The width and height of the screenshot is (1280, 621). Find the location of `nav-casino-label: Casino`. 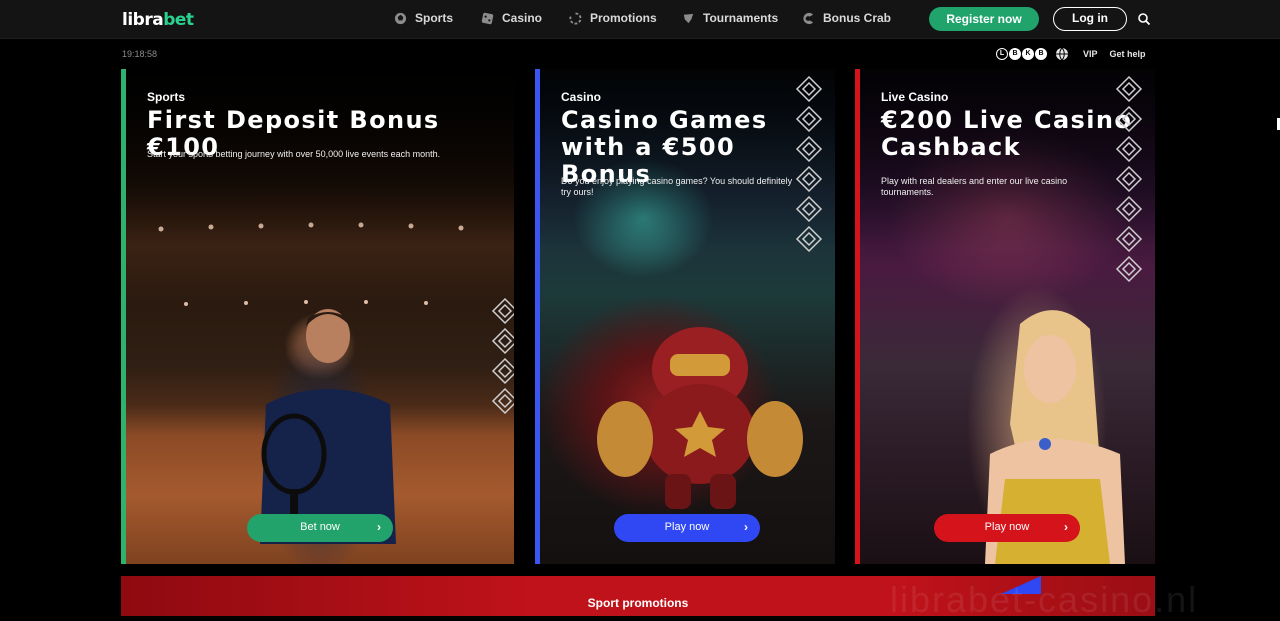

nav-casino-label: Casino is located at coordinates (522, 18).